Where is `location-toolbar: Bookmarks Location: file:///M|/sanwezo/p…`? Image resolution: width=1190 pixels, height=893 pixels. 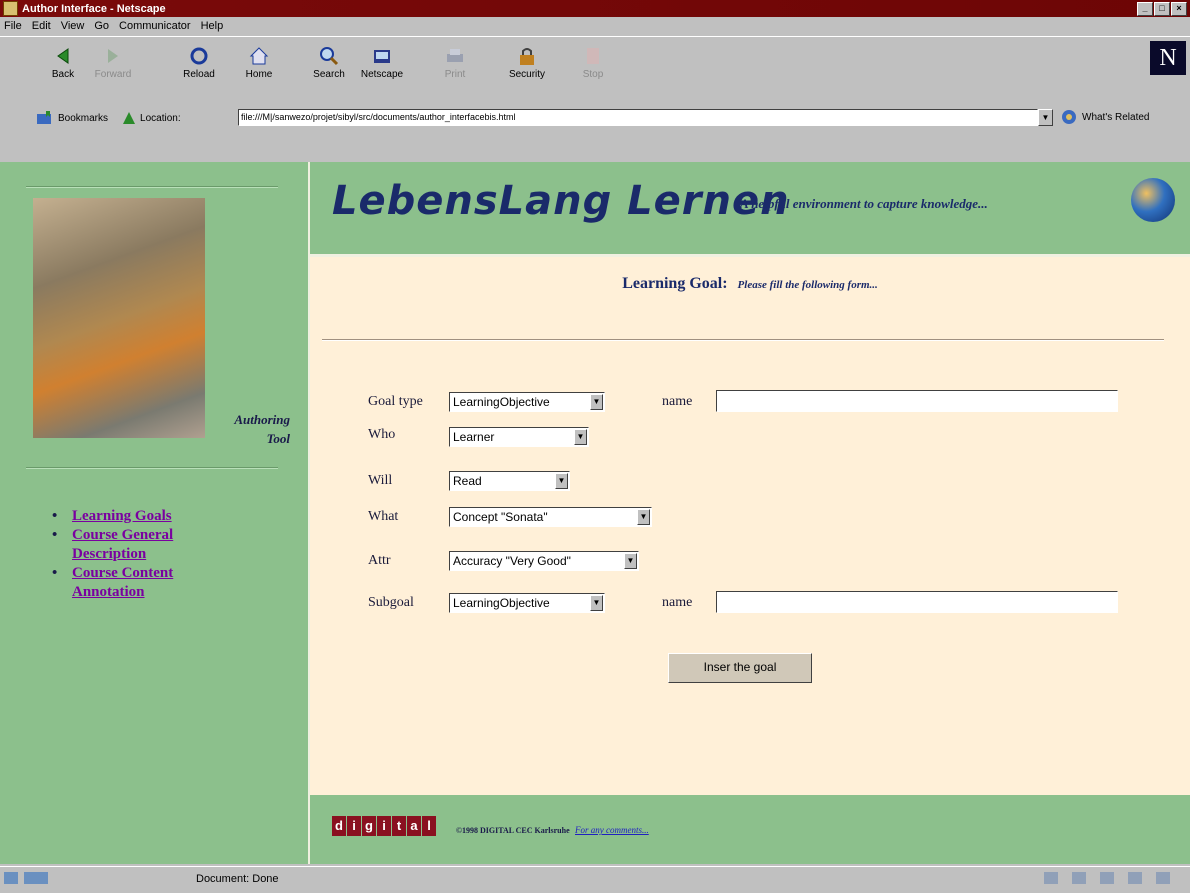 location-toolbar: Bookmarks Location: file:///M|/sanwezo/p… is located at coordinates (595, 118).